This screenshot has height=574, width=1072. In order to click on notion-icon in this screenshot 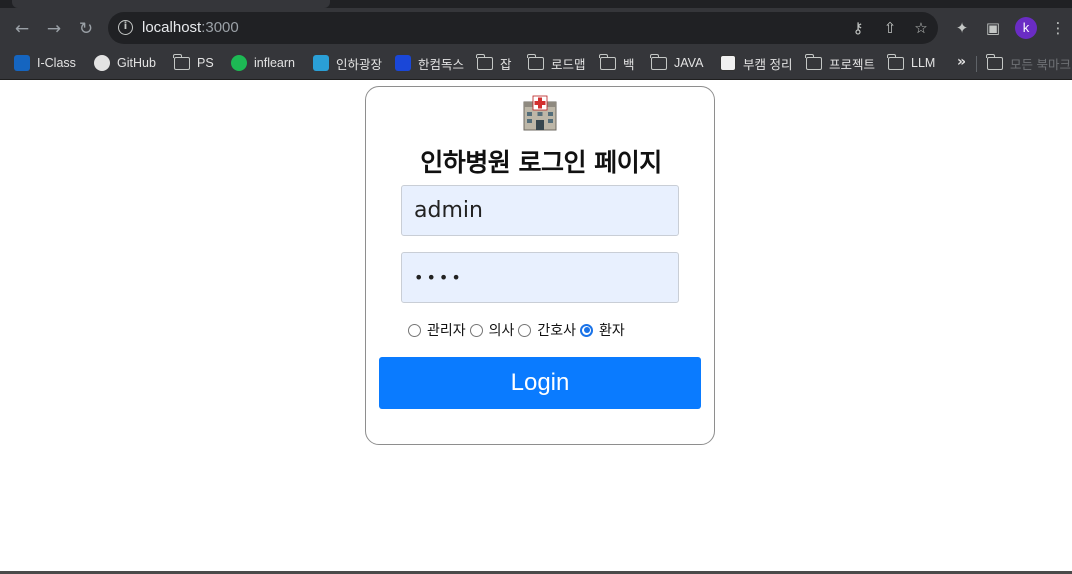, I will do `click(728, 63)`.